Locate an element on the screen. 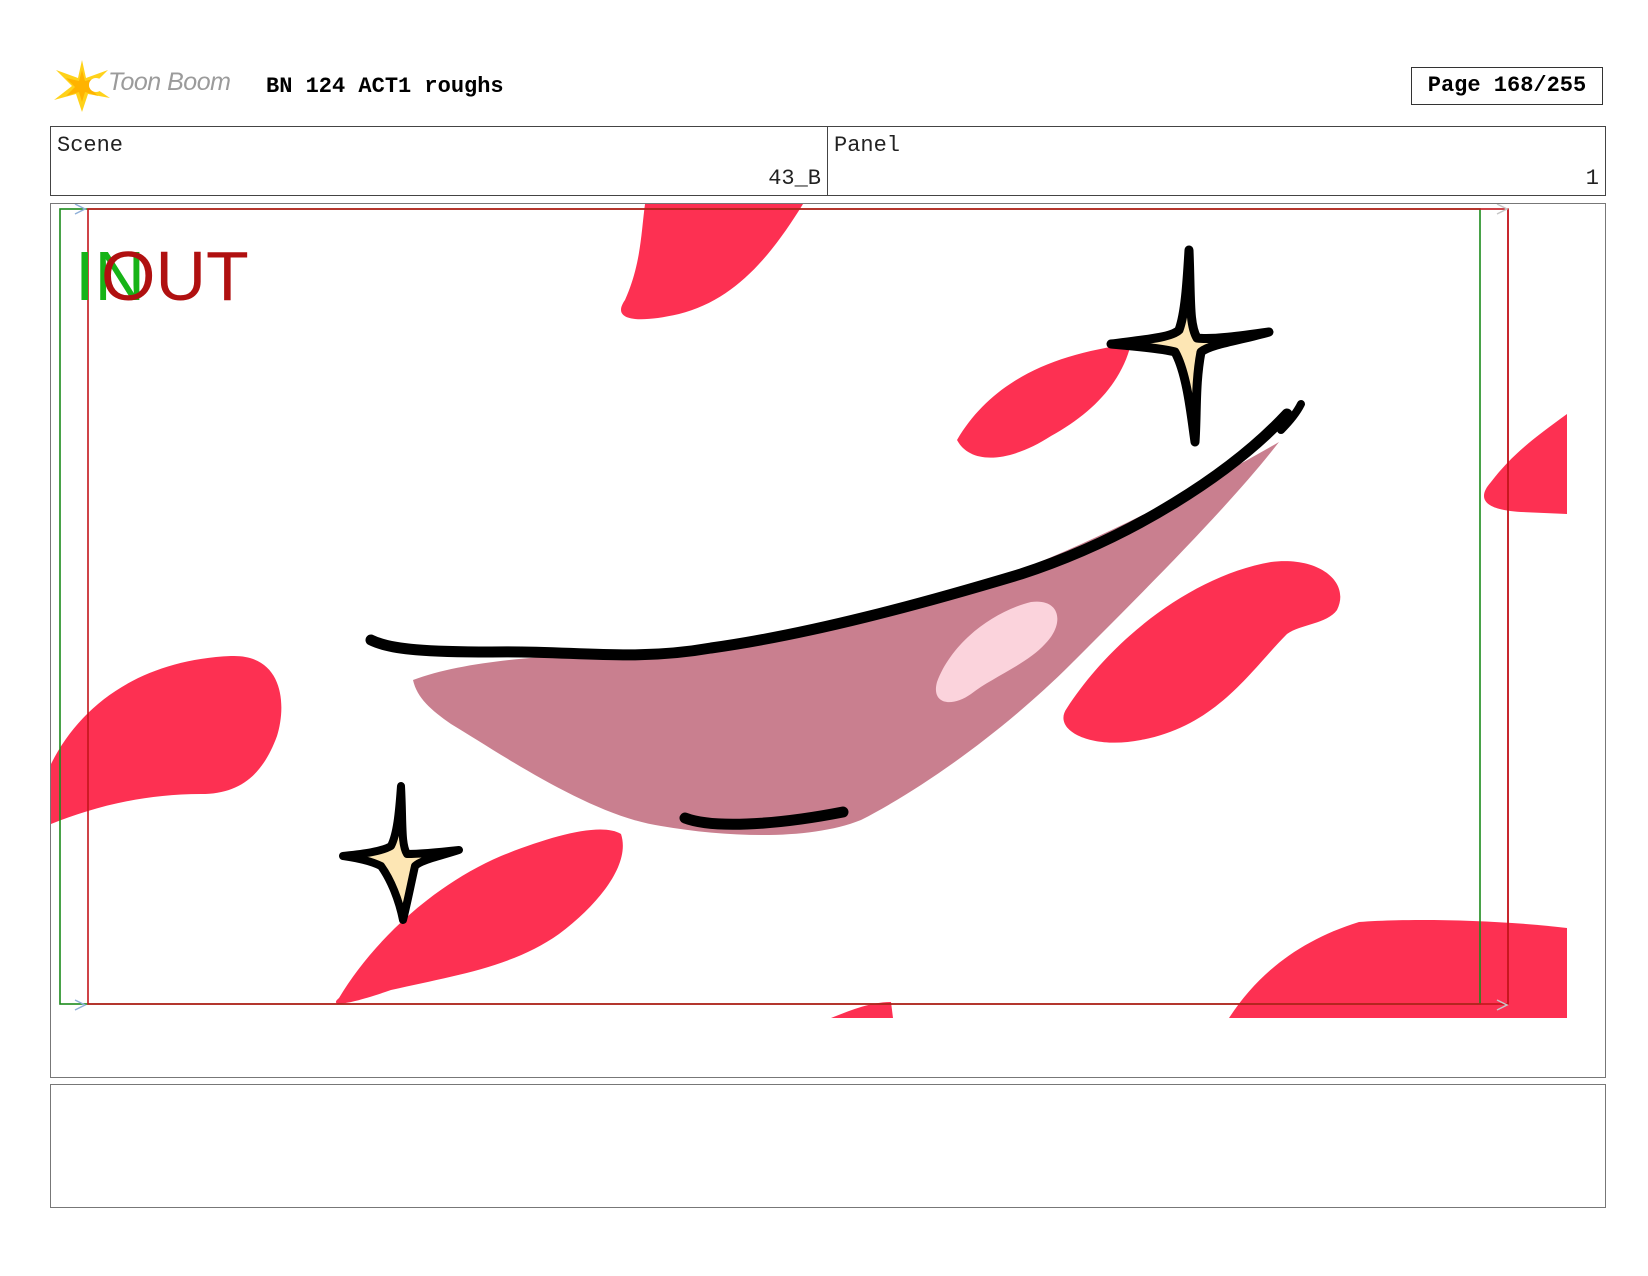 This screenshot has width=1648, height=1276. panel-cell: Panel 1 is located at coordinates (1216, 161).